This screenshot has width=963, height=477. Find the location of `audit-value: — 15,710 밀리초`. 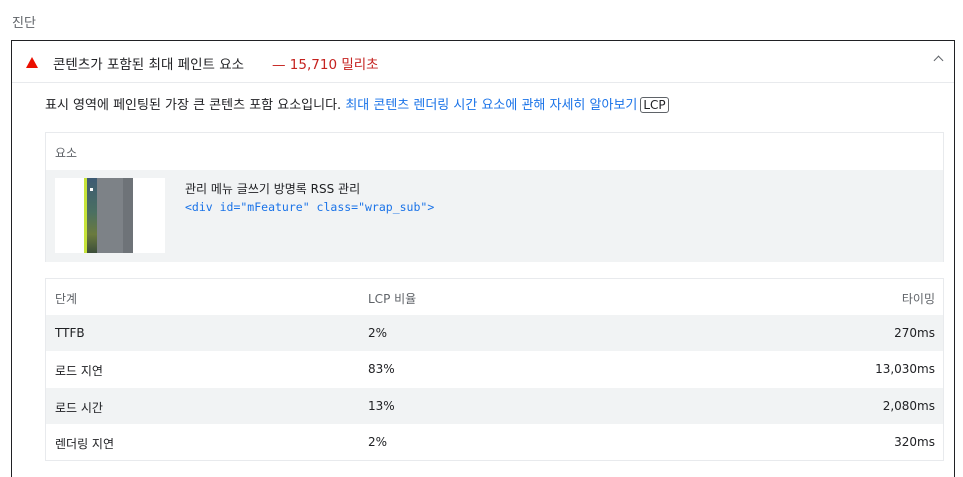

audit-value: — 15,710 밀리초 is located at coordinates (325, 65).